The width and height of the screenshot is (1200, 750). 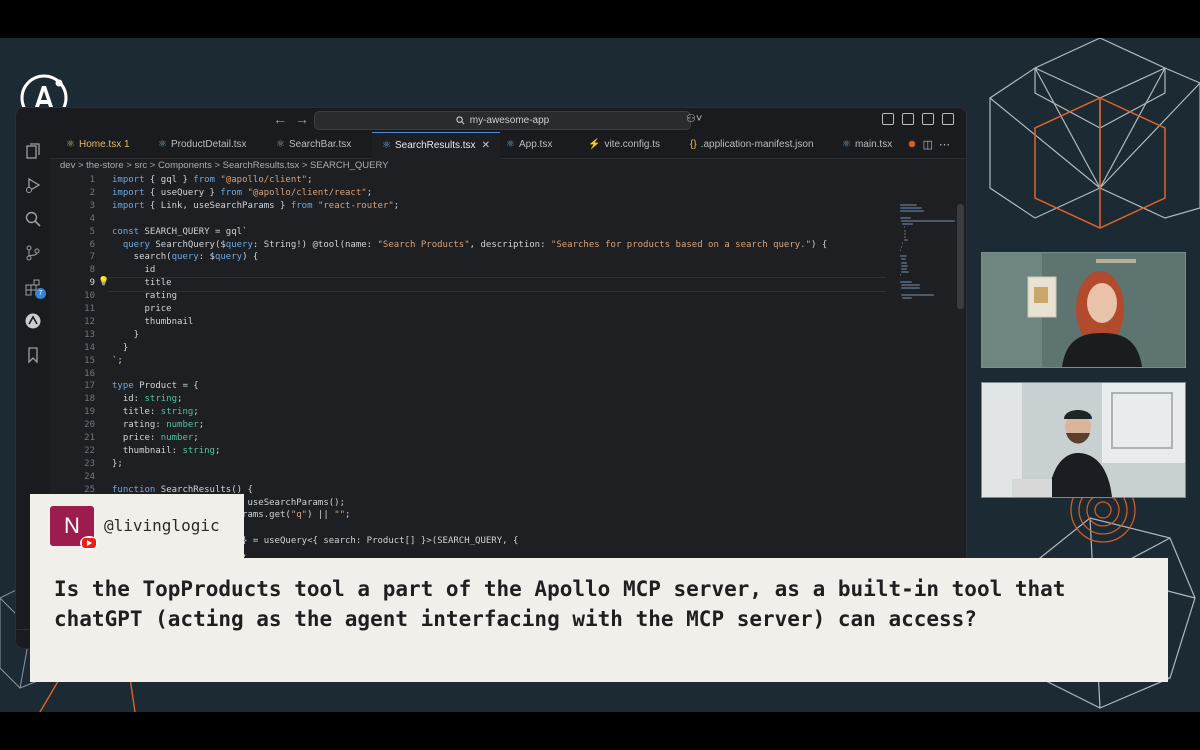 I want to click on line-number: 22, so click(x=89, y=450).